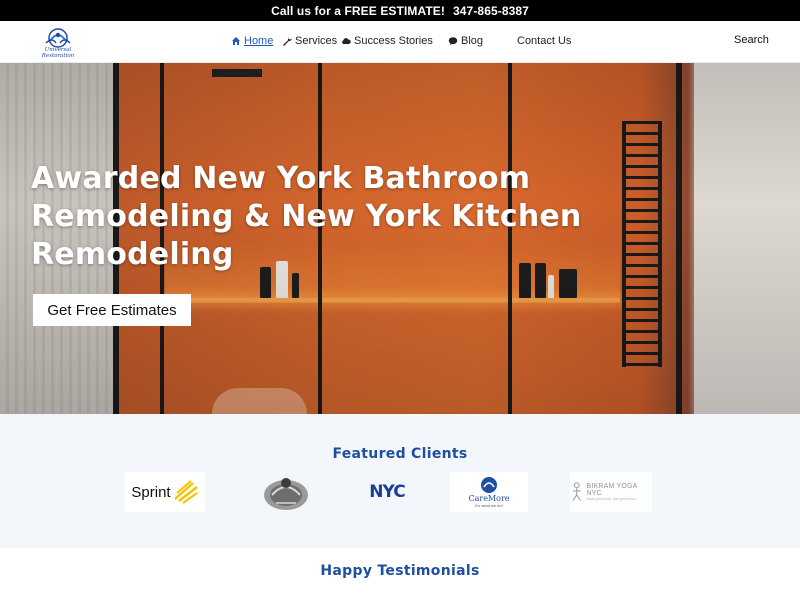 This screenshot has width=800, height=600. Describe the element at coordinates (488, 498) in the screenshot. I see `caremore-logo-text: CareMore` at that location.